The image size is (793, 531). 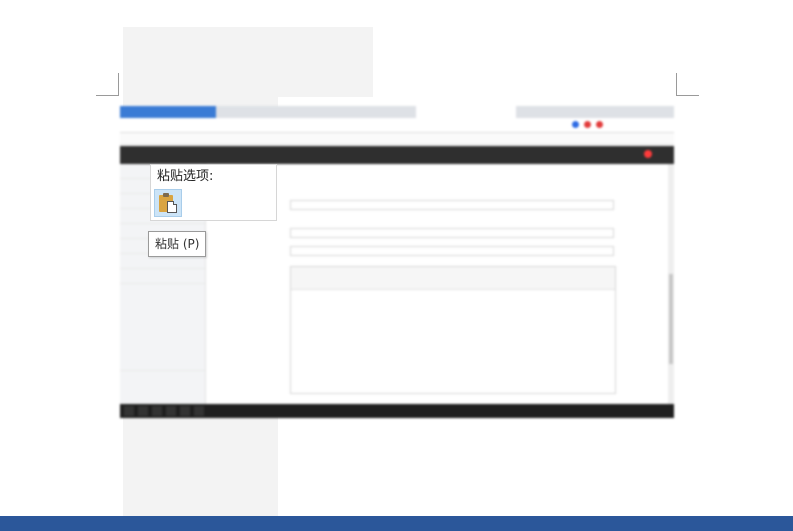 I want to click on editor-content, so click(x=453, y=294).